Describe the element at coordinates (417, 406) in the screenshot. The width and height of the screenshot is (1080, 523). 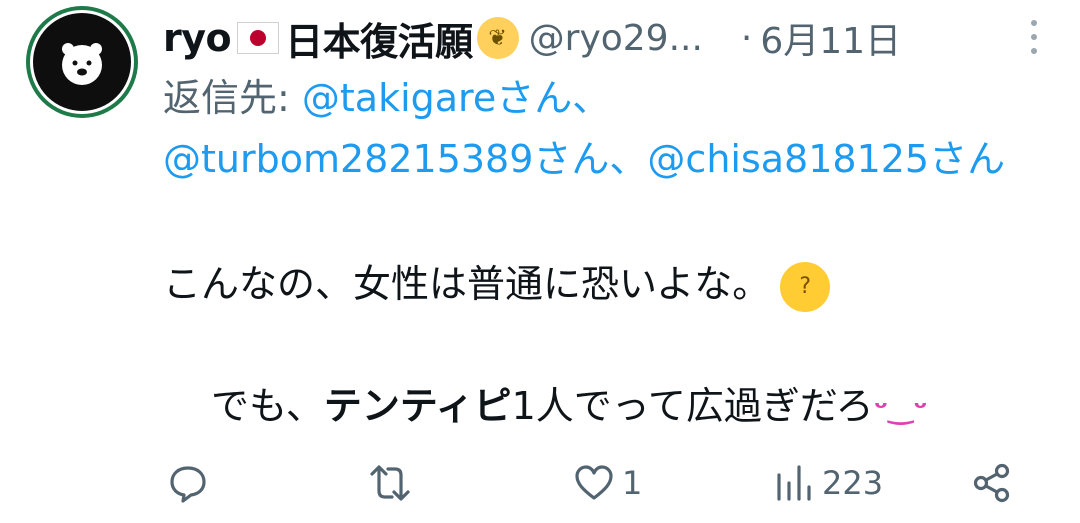
I see `tweet-line-2-bold: テンティピ` at that location.